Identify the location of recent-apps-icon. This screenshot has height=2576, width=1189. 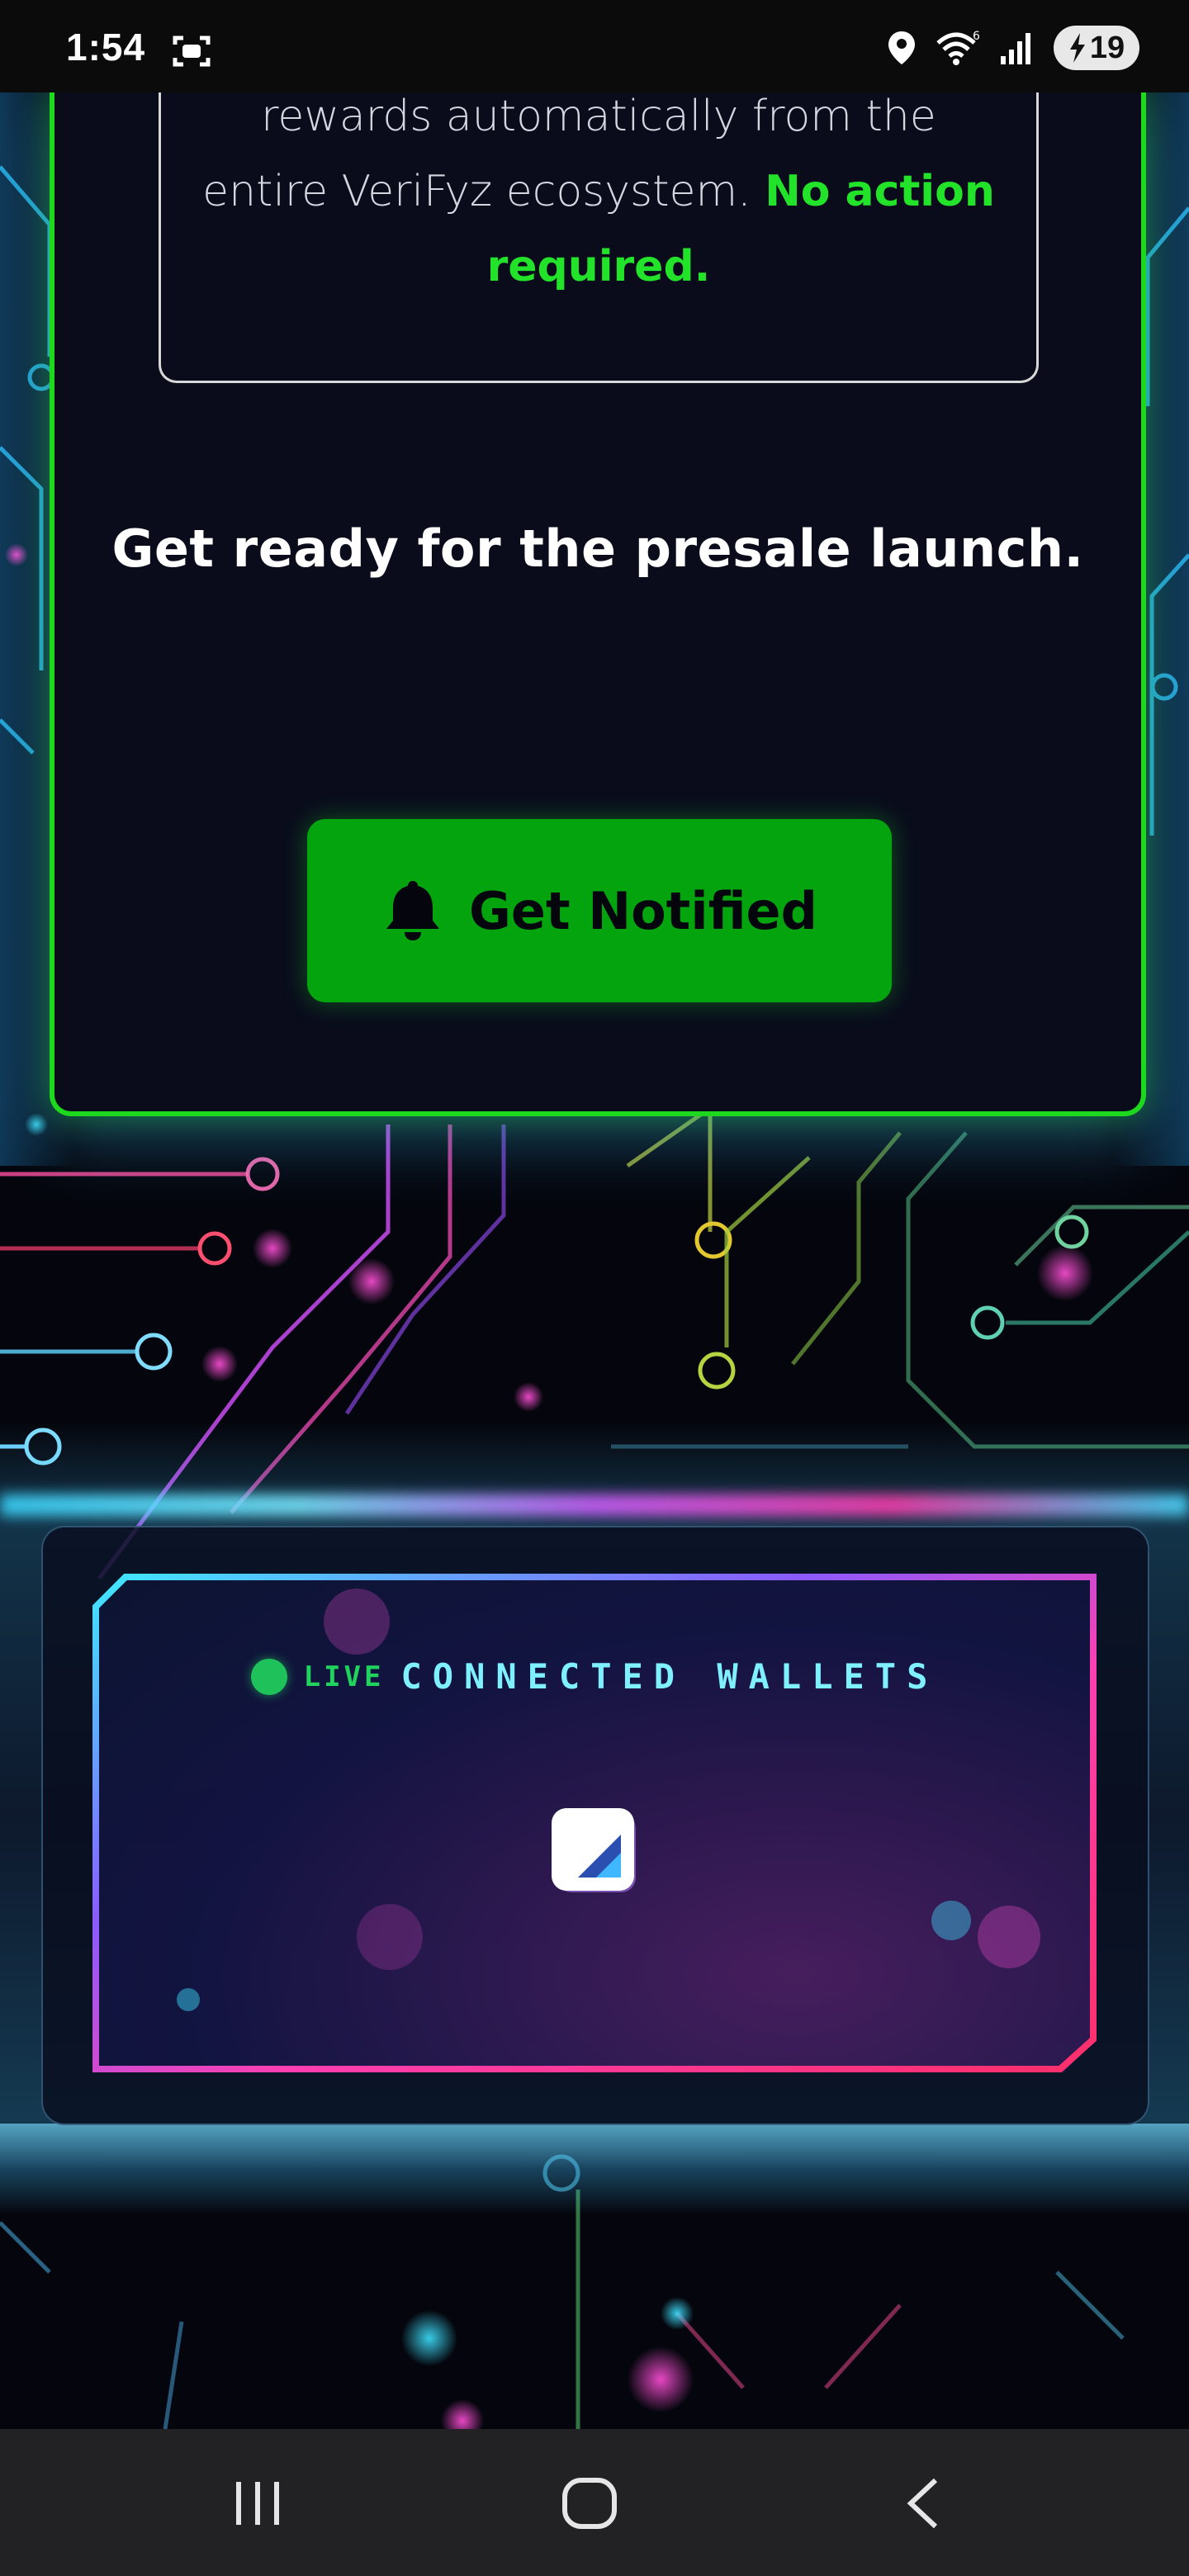
(257, 2503).